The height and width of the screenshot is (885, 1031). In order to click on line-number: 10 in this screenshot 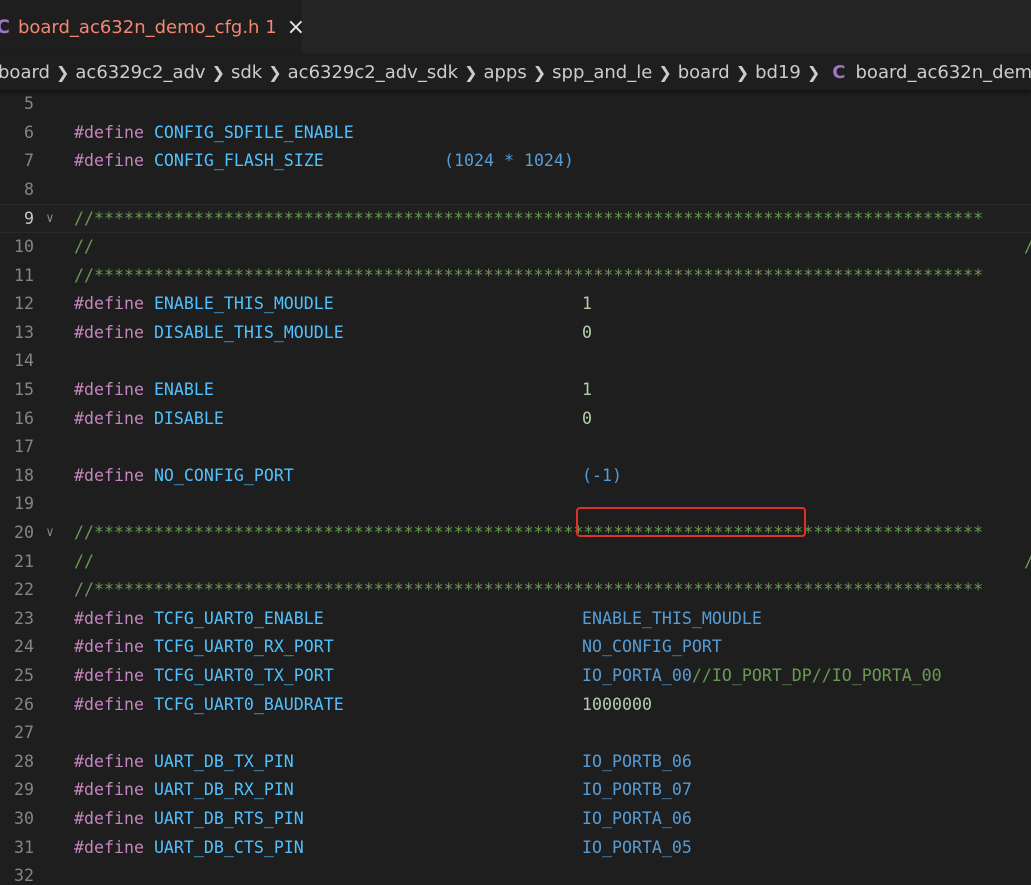, I will do `click(24, 246)`.